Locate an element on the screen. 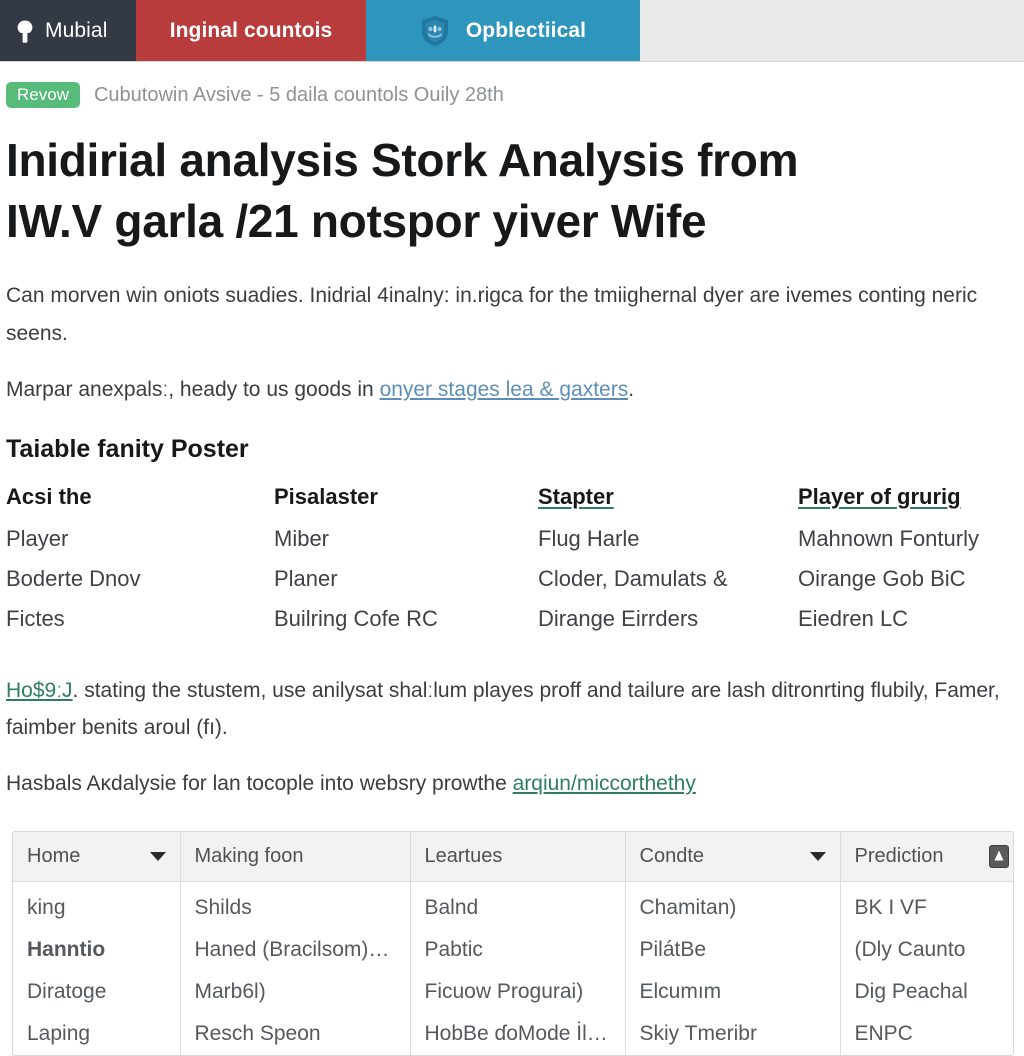 This screenshot has width=1024, height=1056. table-cell: Laping is located at coordinates (97, 1034).